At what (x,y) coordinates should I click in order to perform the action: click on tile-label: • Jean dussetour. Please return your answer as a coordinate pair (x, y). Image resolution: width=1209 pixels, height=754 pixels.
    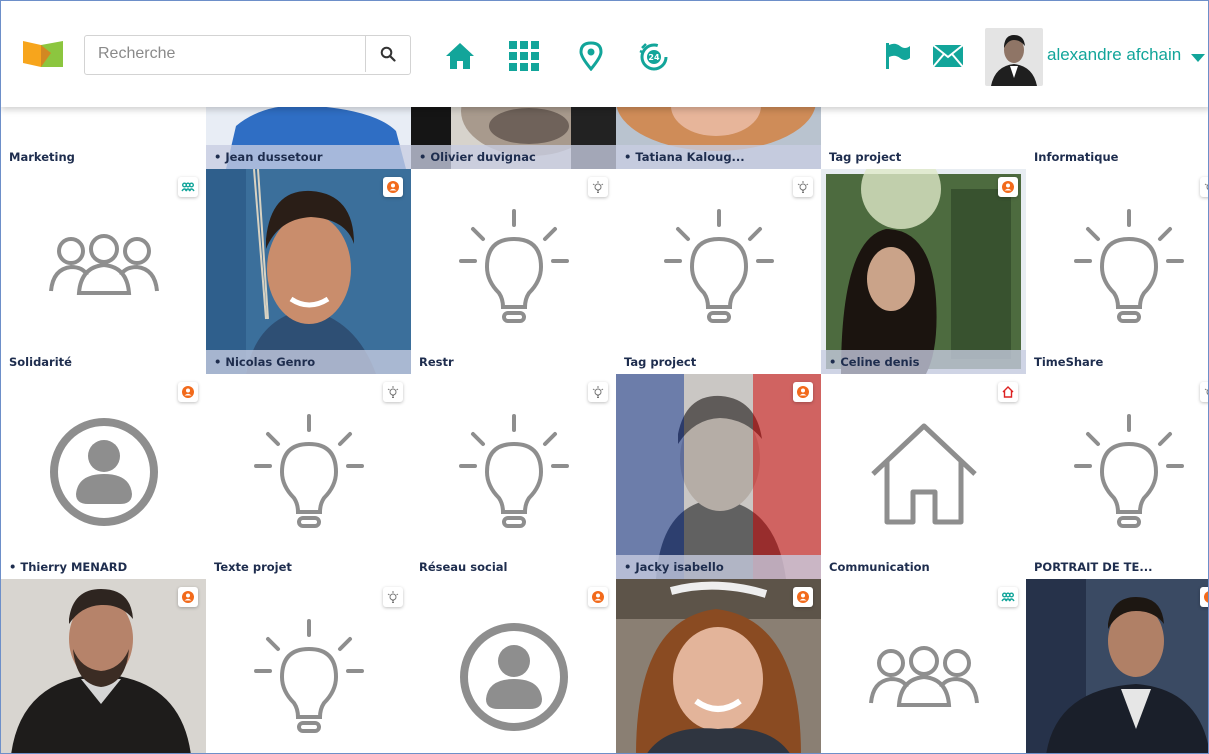
    Looking at the image, I should click on (308, 157).